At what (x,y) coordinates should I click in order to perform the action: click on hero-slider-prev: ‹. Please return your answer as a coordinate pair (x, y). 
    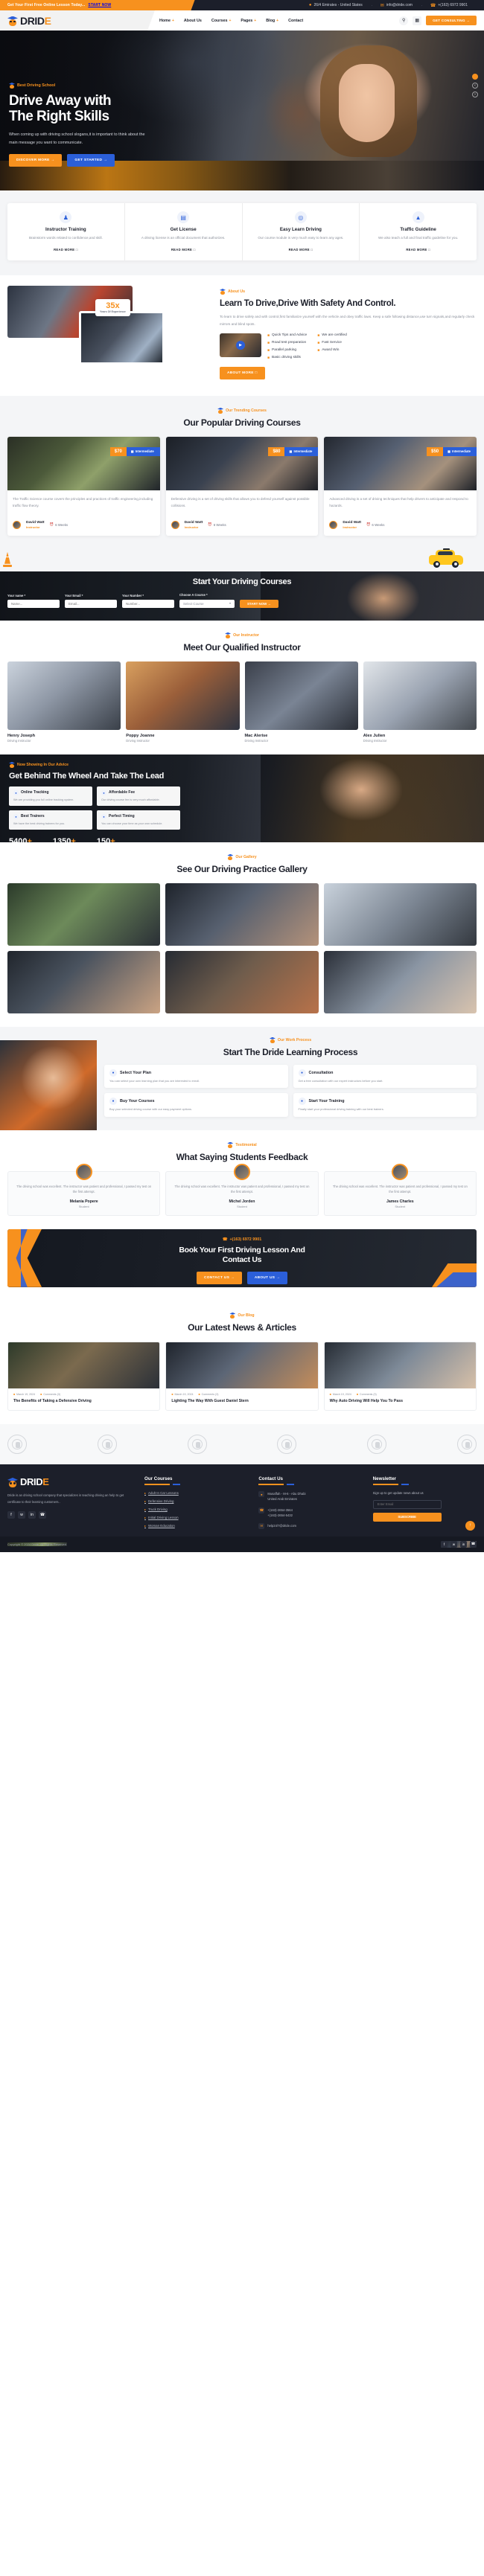
    Looking at the image, I should click on (475, 86).